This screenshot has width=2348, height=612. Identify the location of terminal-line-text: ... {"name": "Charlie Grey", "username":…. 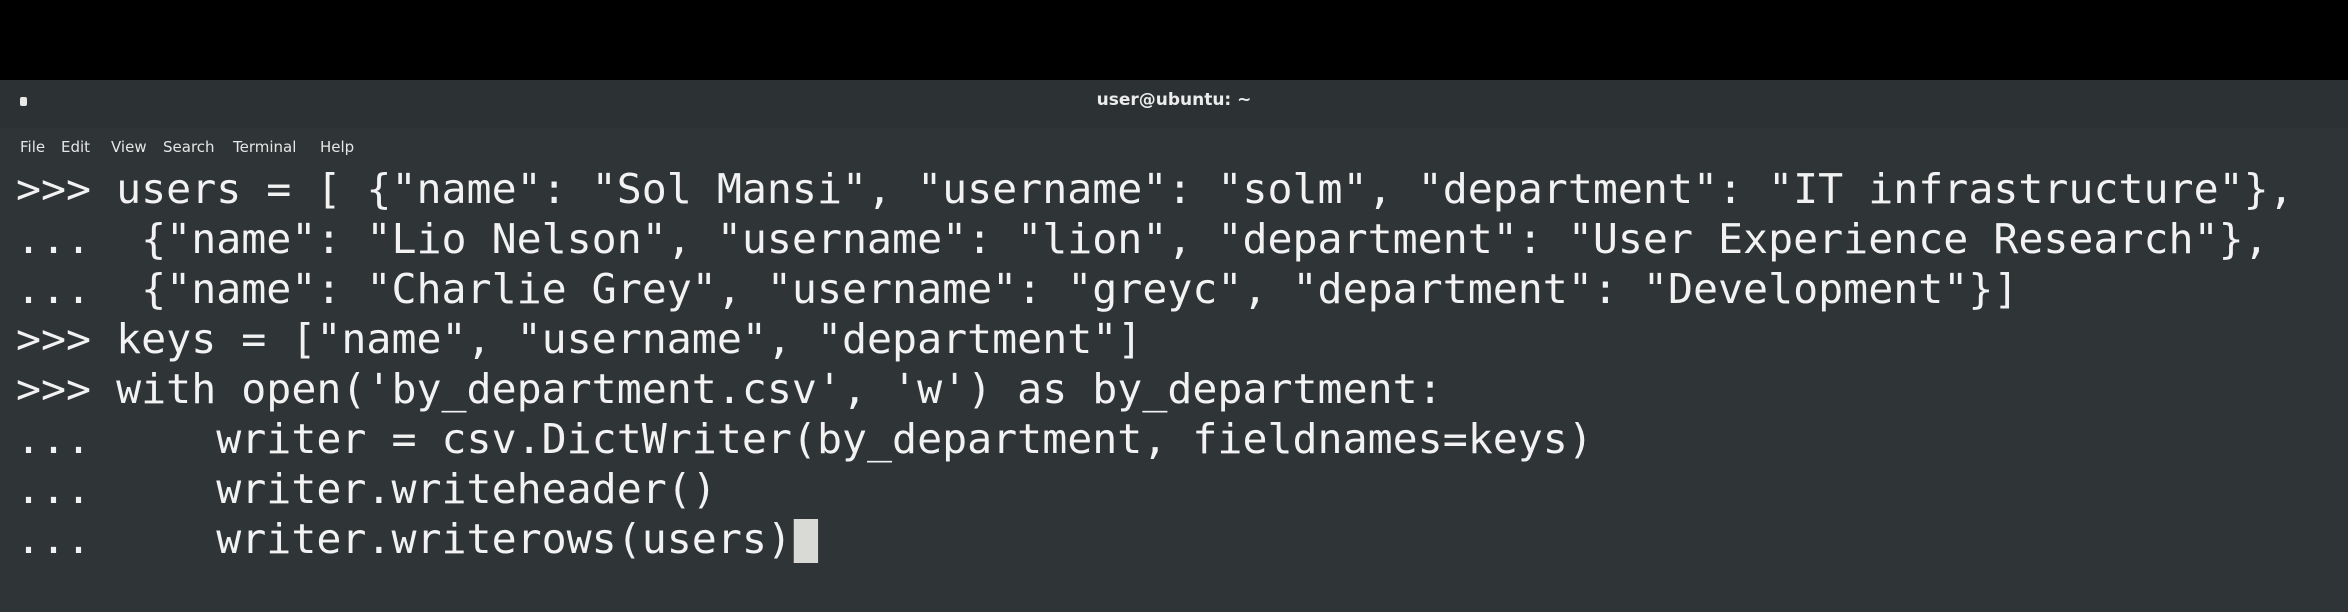
(1017, 289).